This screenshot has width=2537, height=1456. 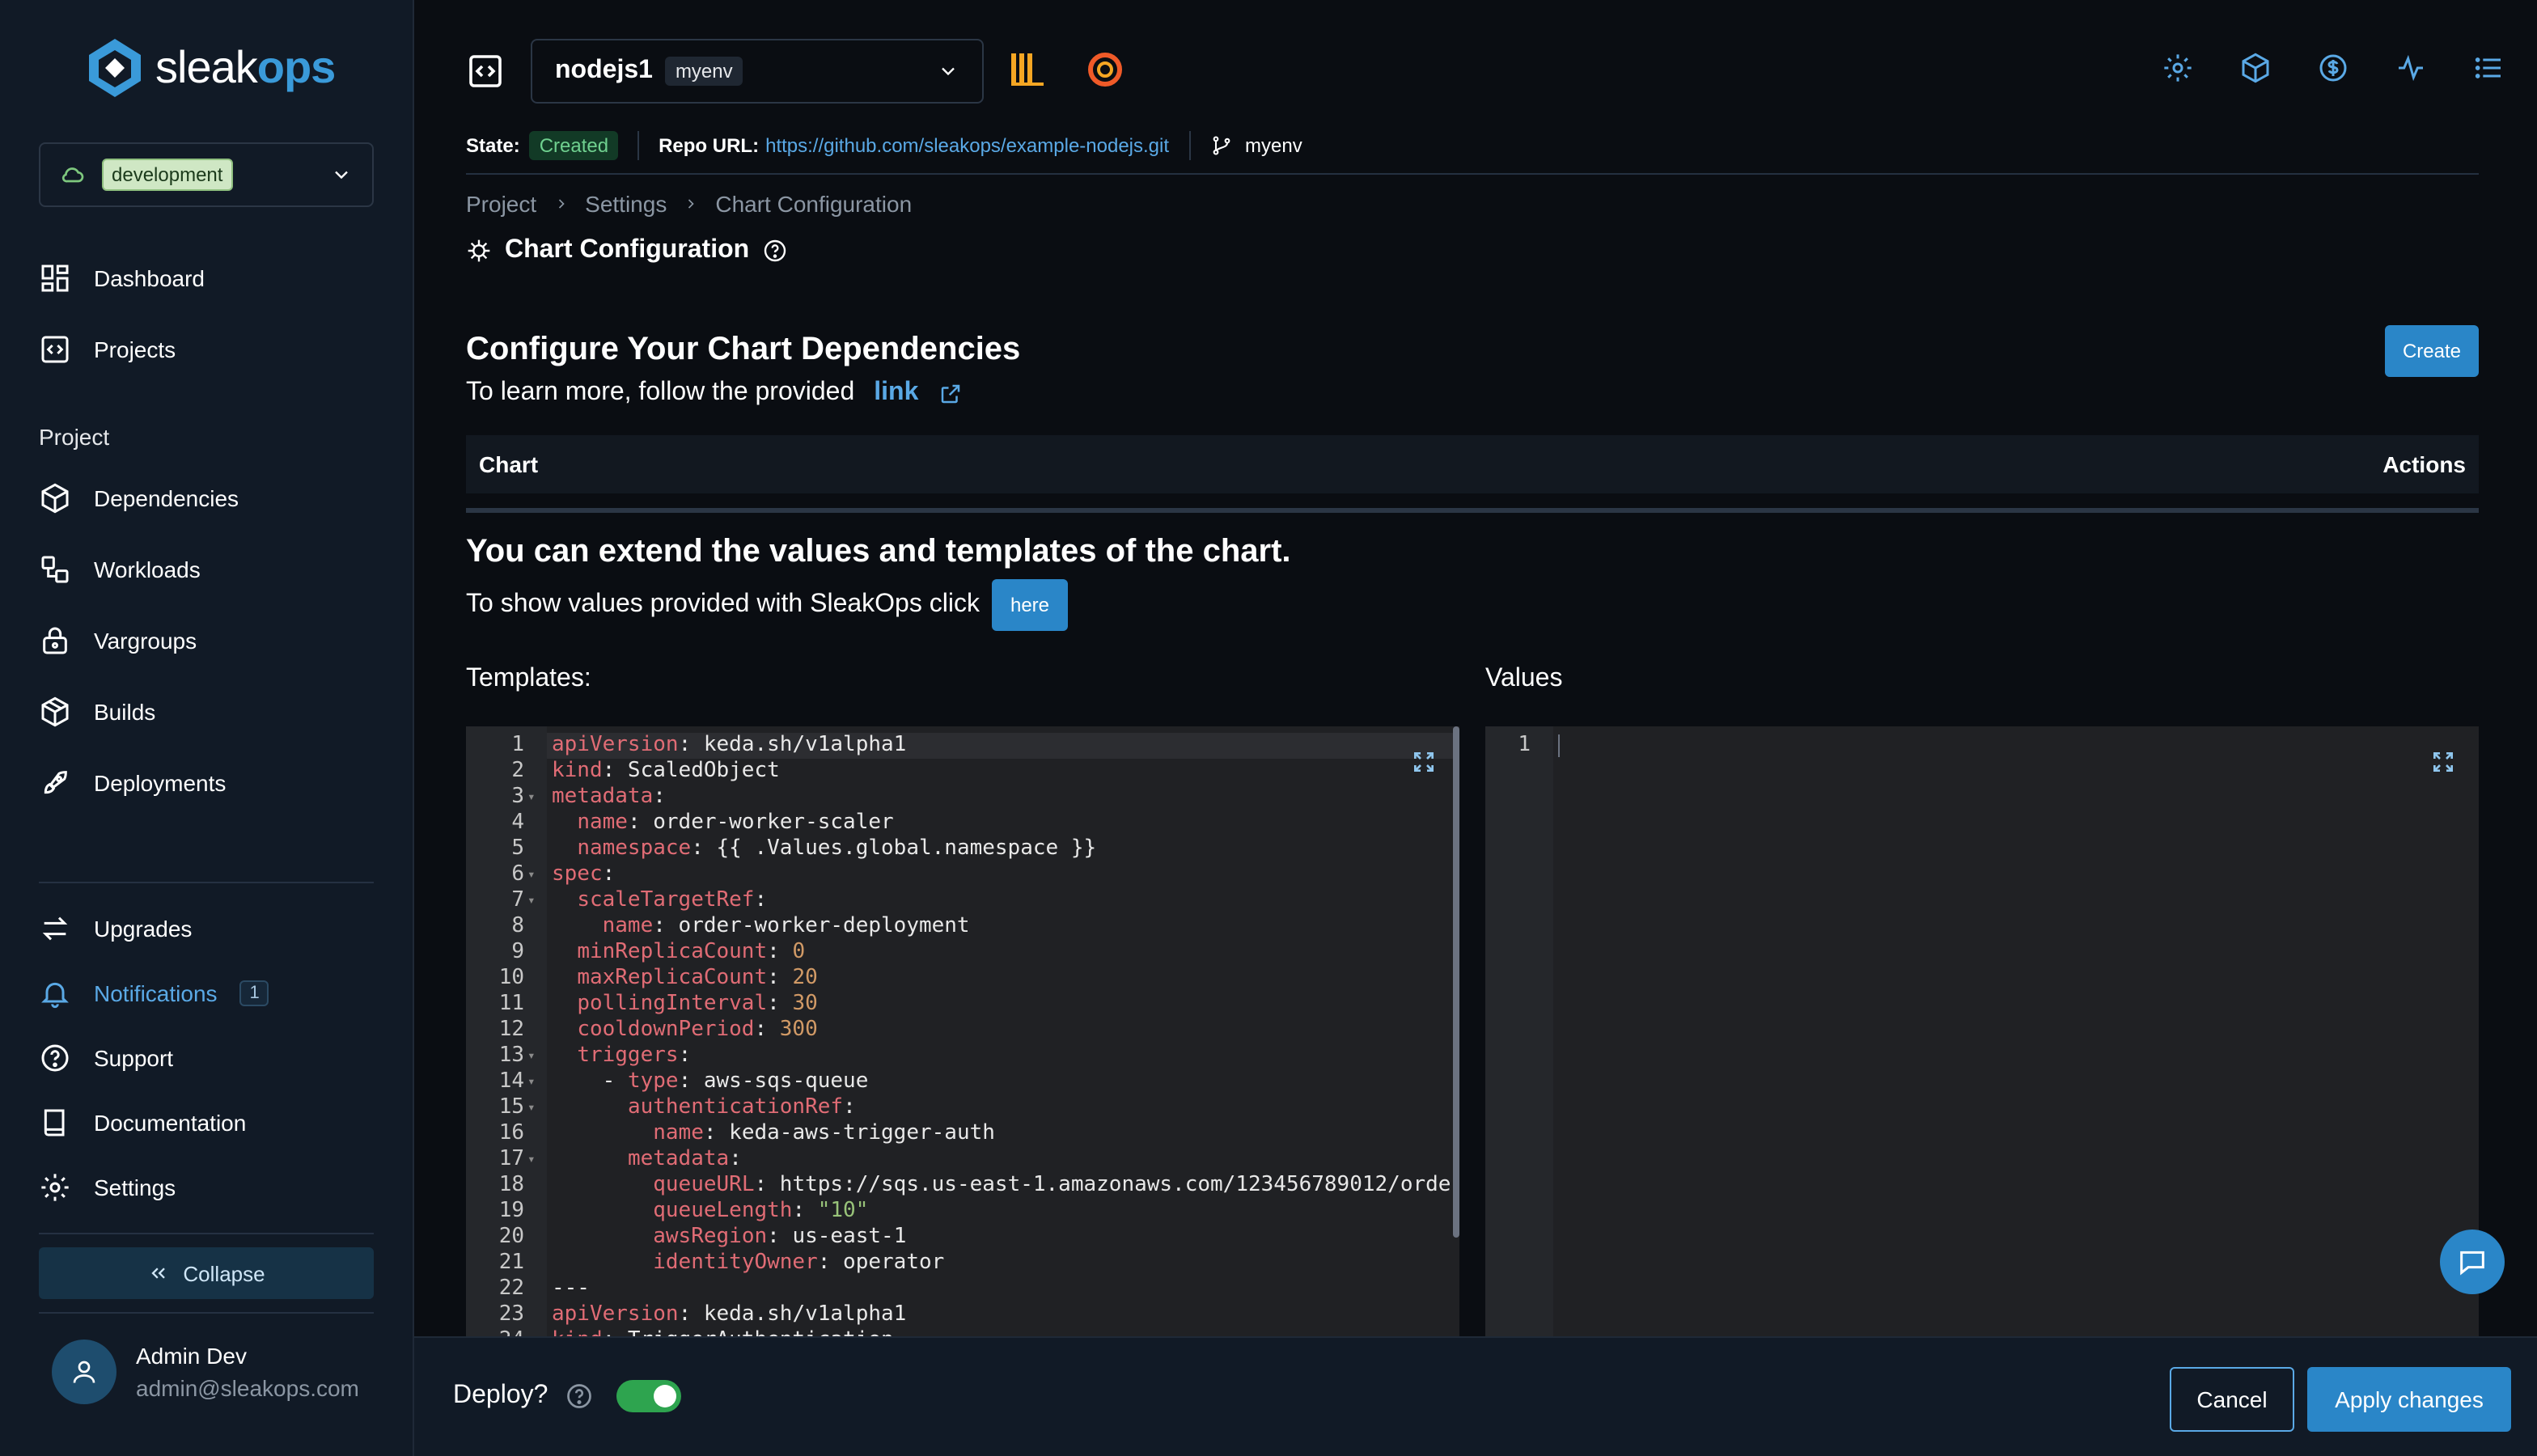 I want to click on values-label: Values, so click(x=1524, y=678).